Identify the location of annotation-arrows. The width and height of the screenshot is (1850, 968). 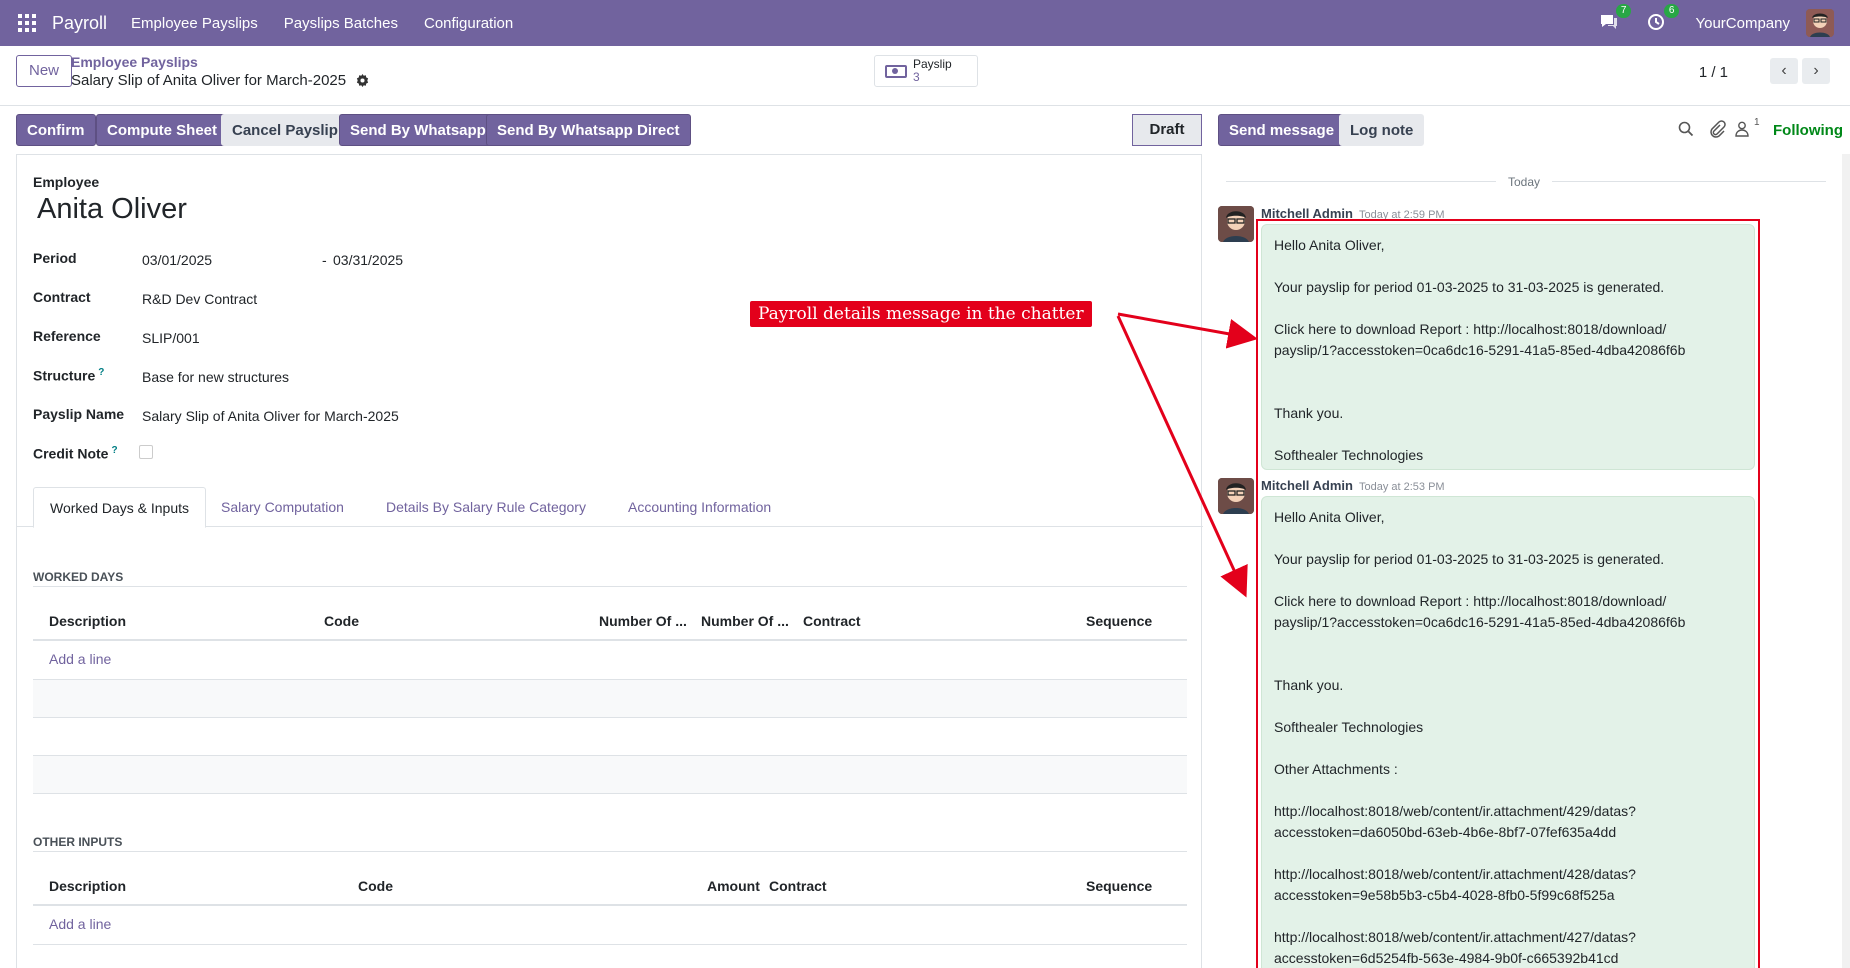
(1187, 455).